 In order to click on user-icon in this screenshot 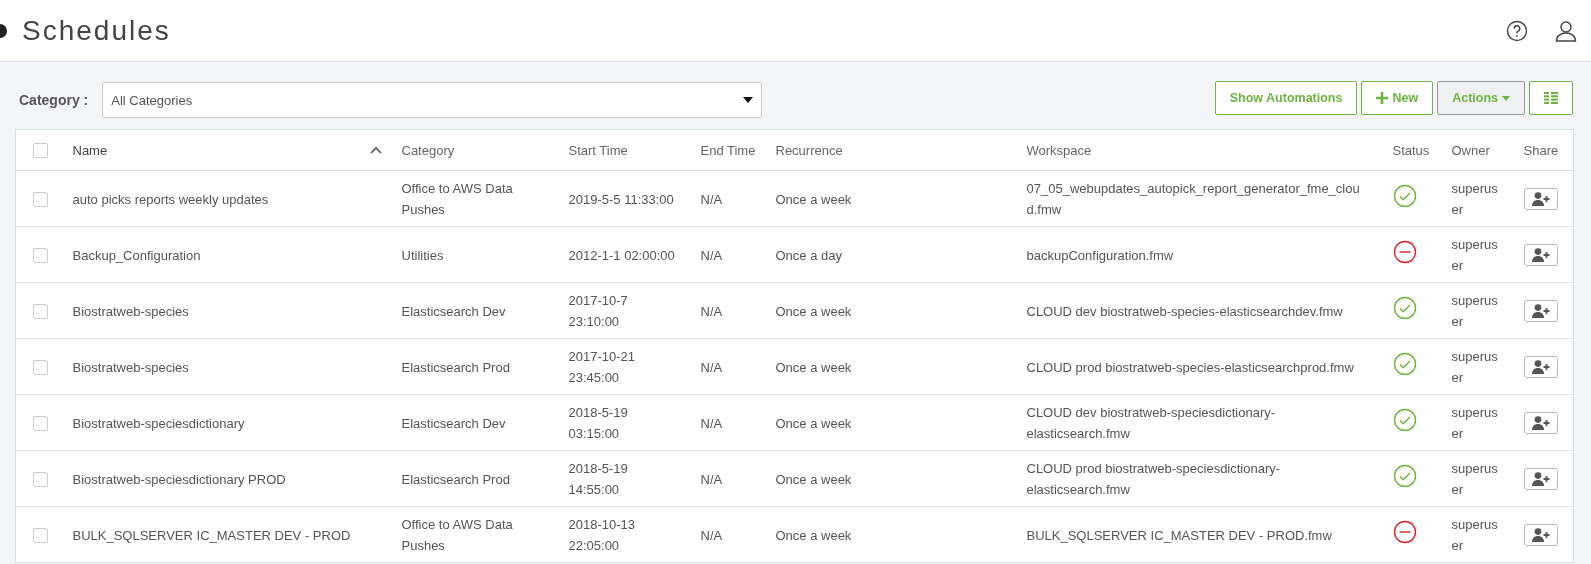, I will do `click(1566, 30)`.